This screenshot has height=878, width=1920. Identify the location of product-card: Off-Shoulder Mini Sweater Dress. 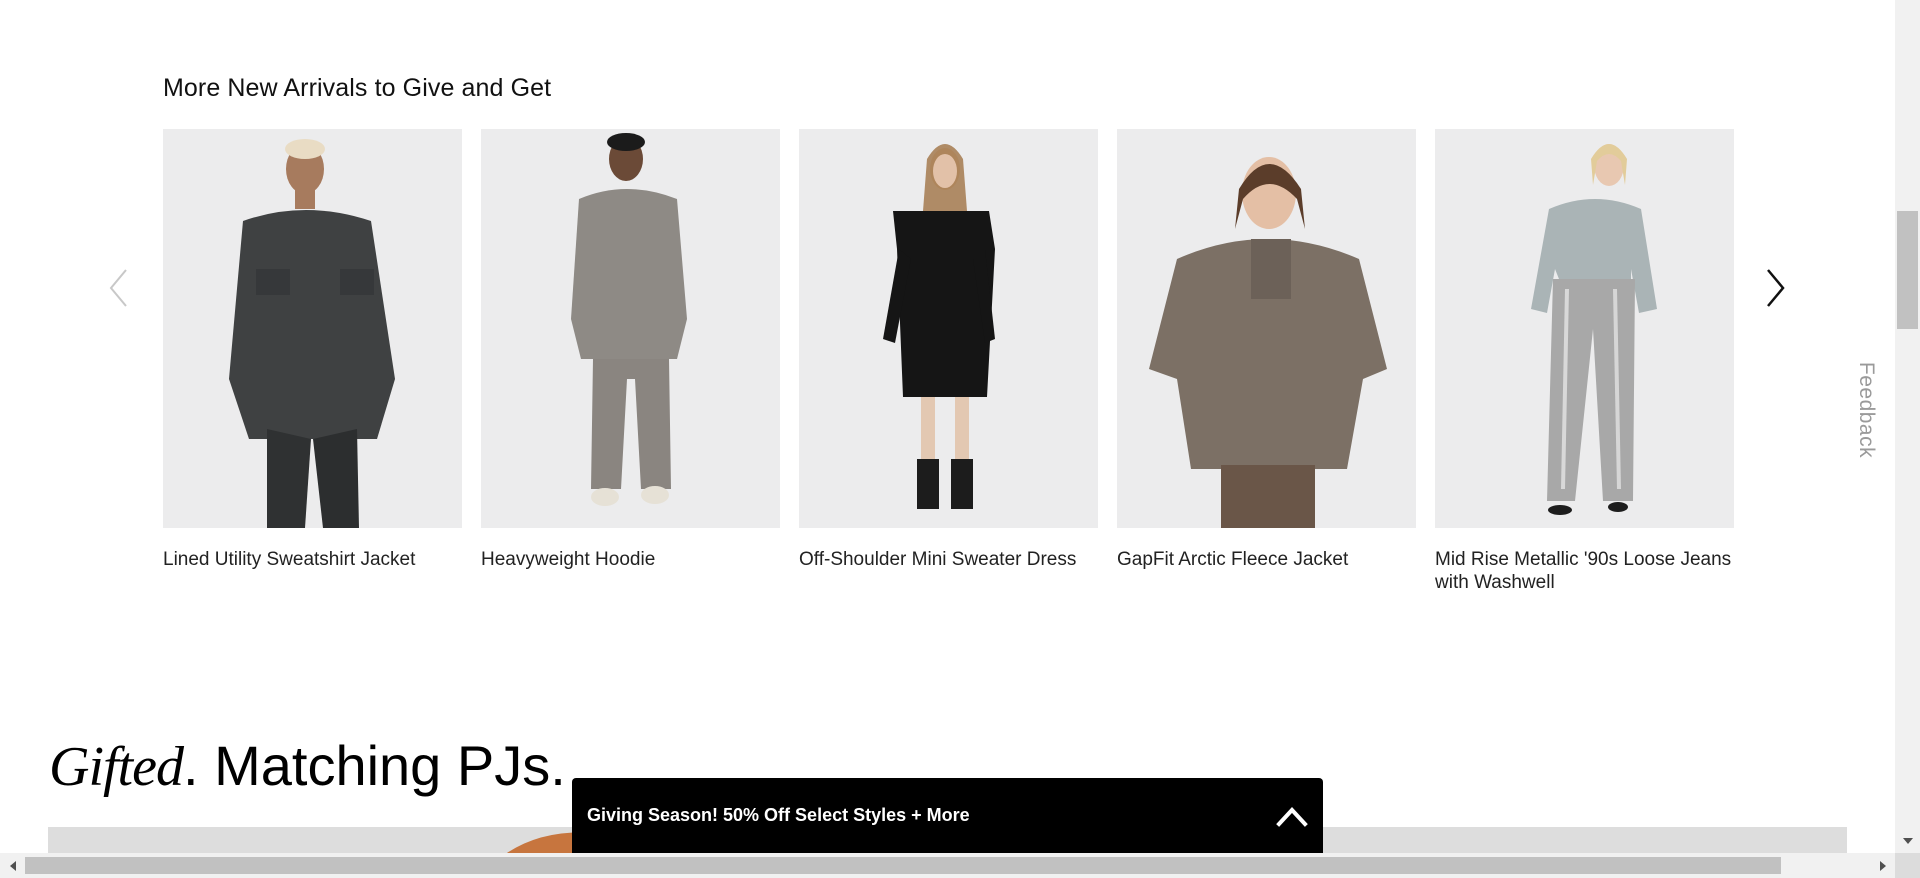
(948, 350).